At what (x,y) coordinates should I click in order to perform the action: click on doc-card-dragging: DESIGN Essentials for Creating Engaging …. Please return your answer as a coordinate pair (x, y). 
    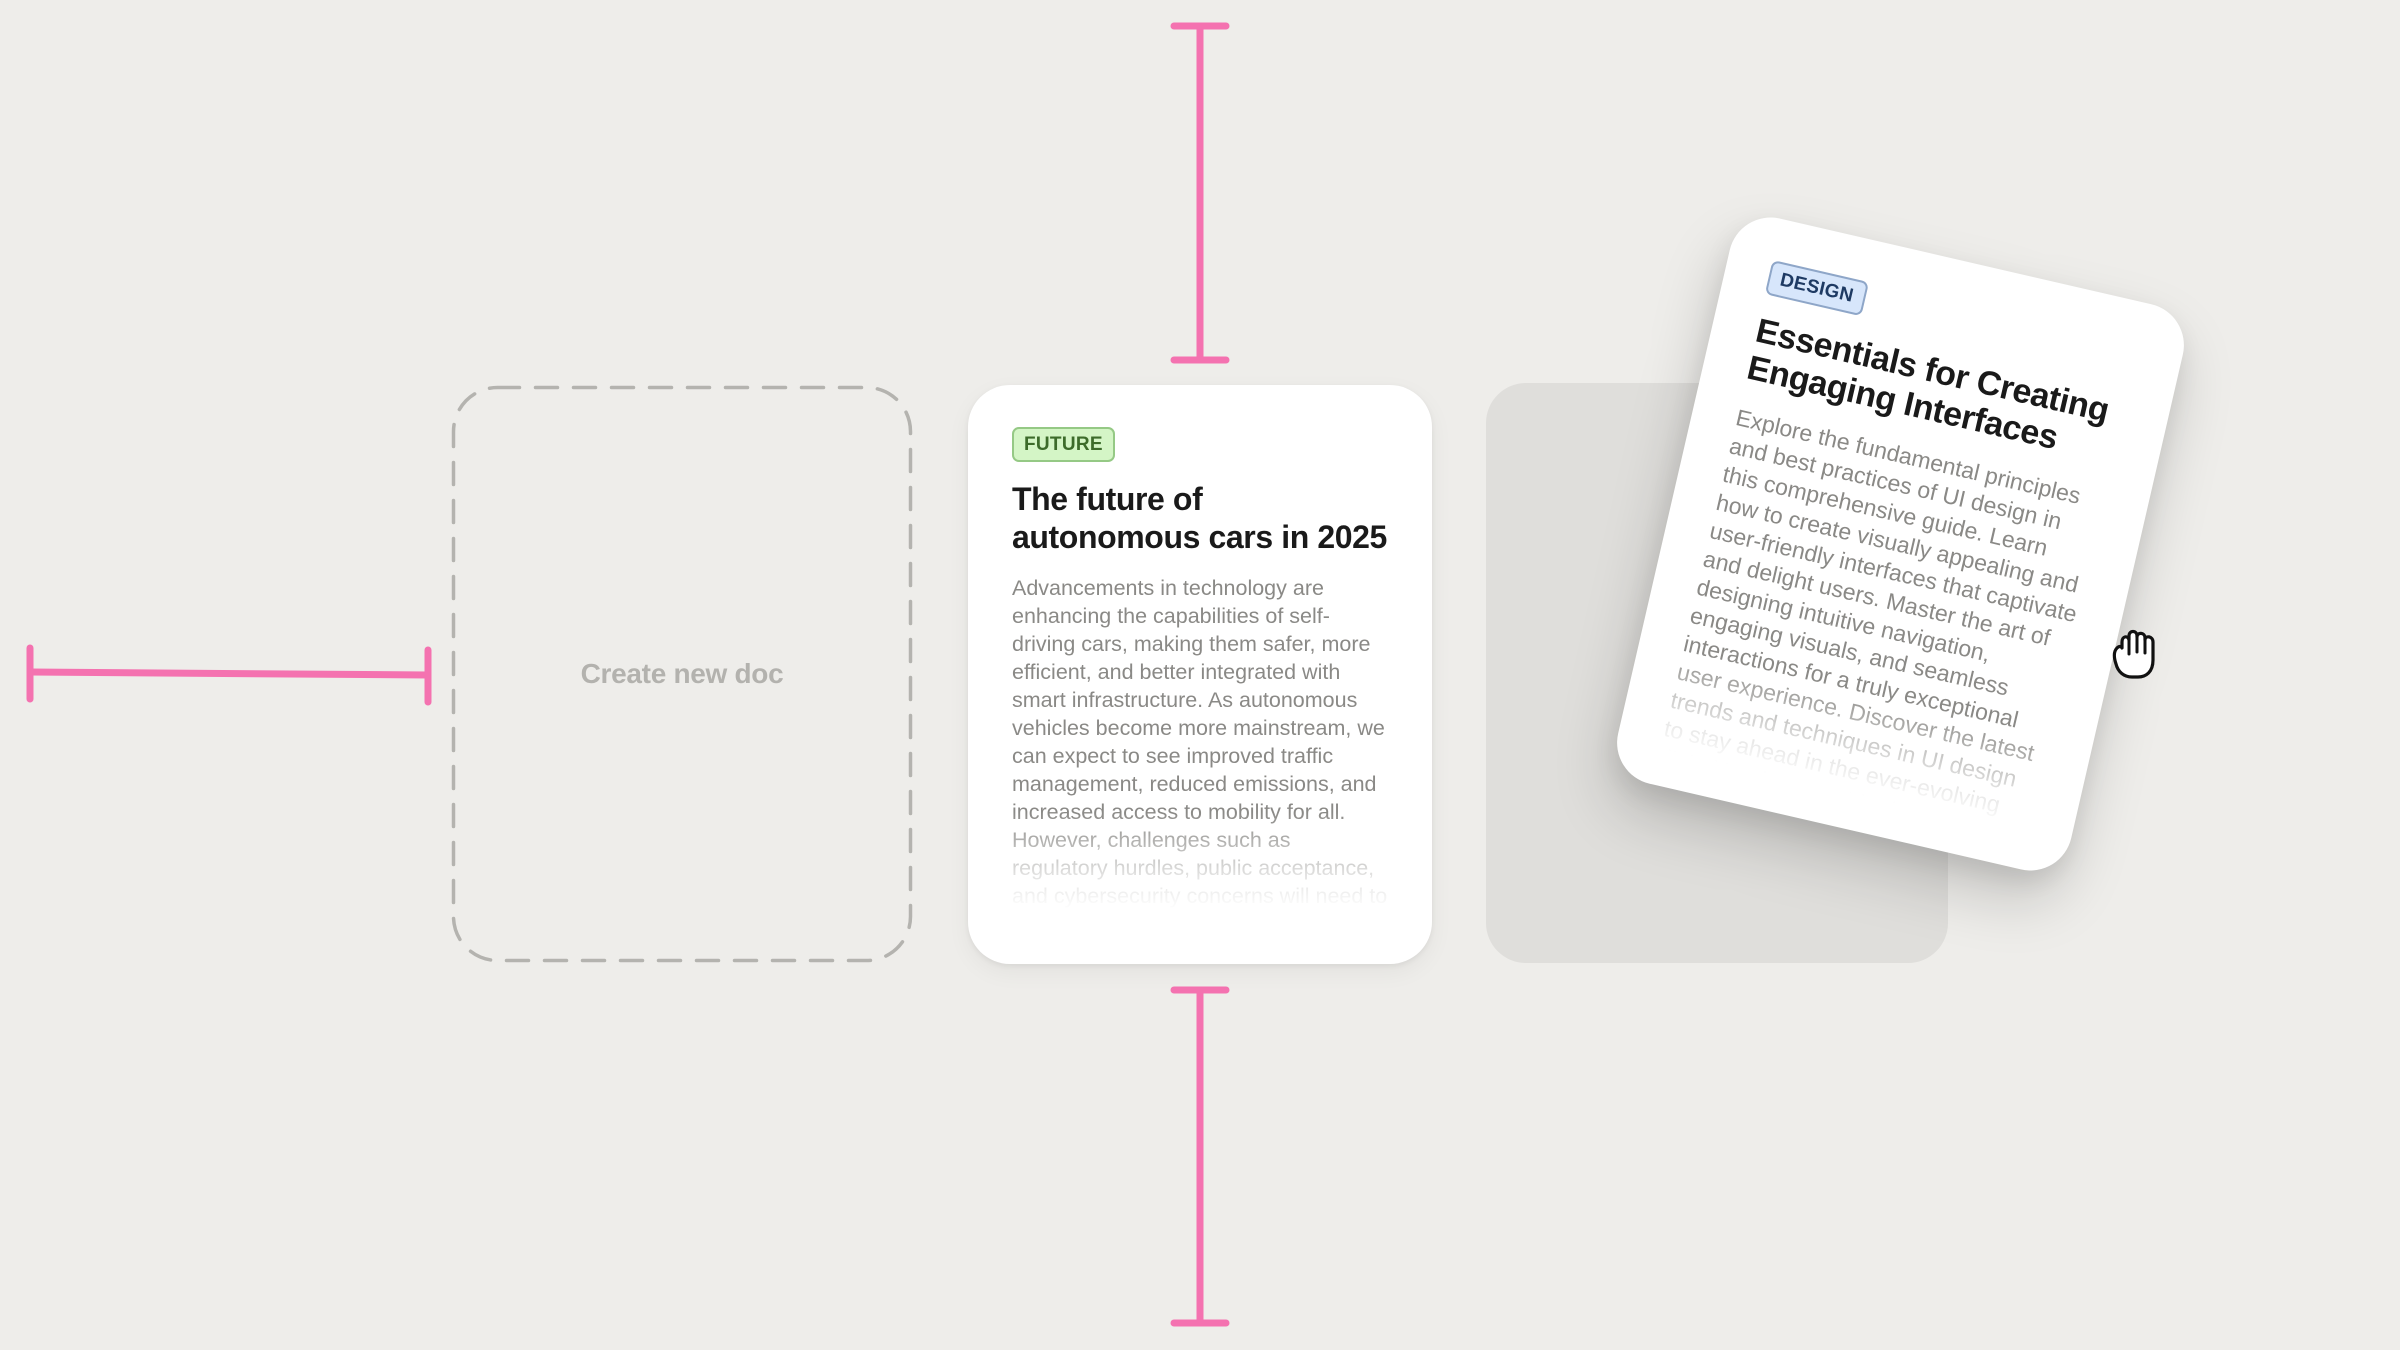
    Looking at the image, I should click on (1900, 544).